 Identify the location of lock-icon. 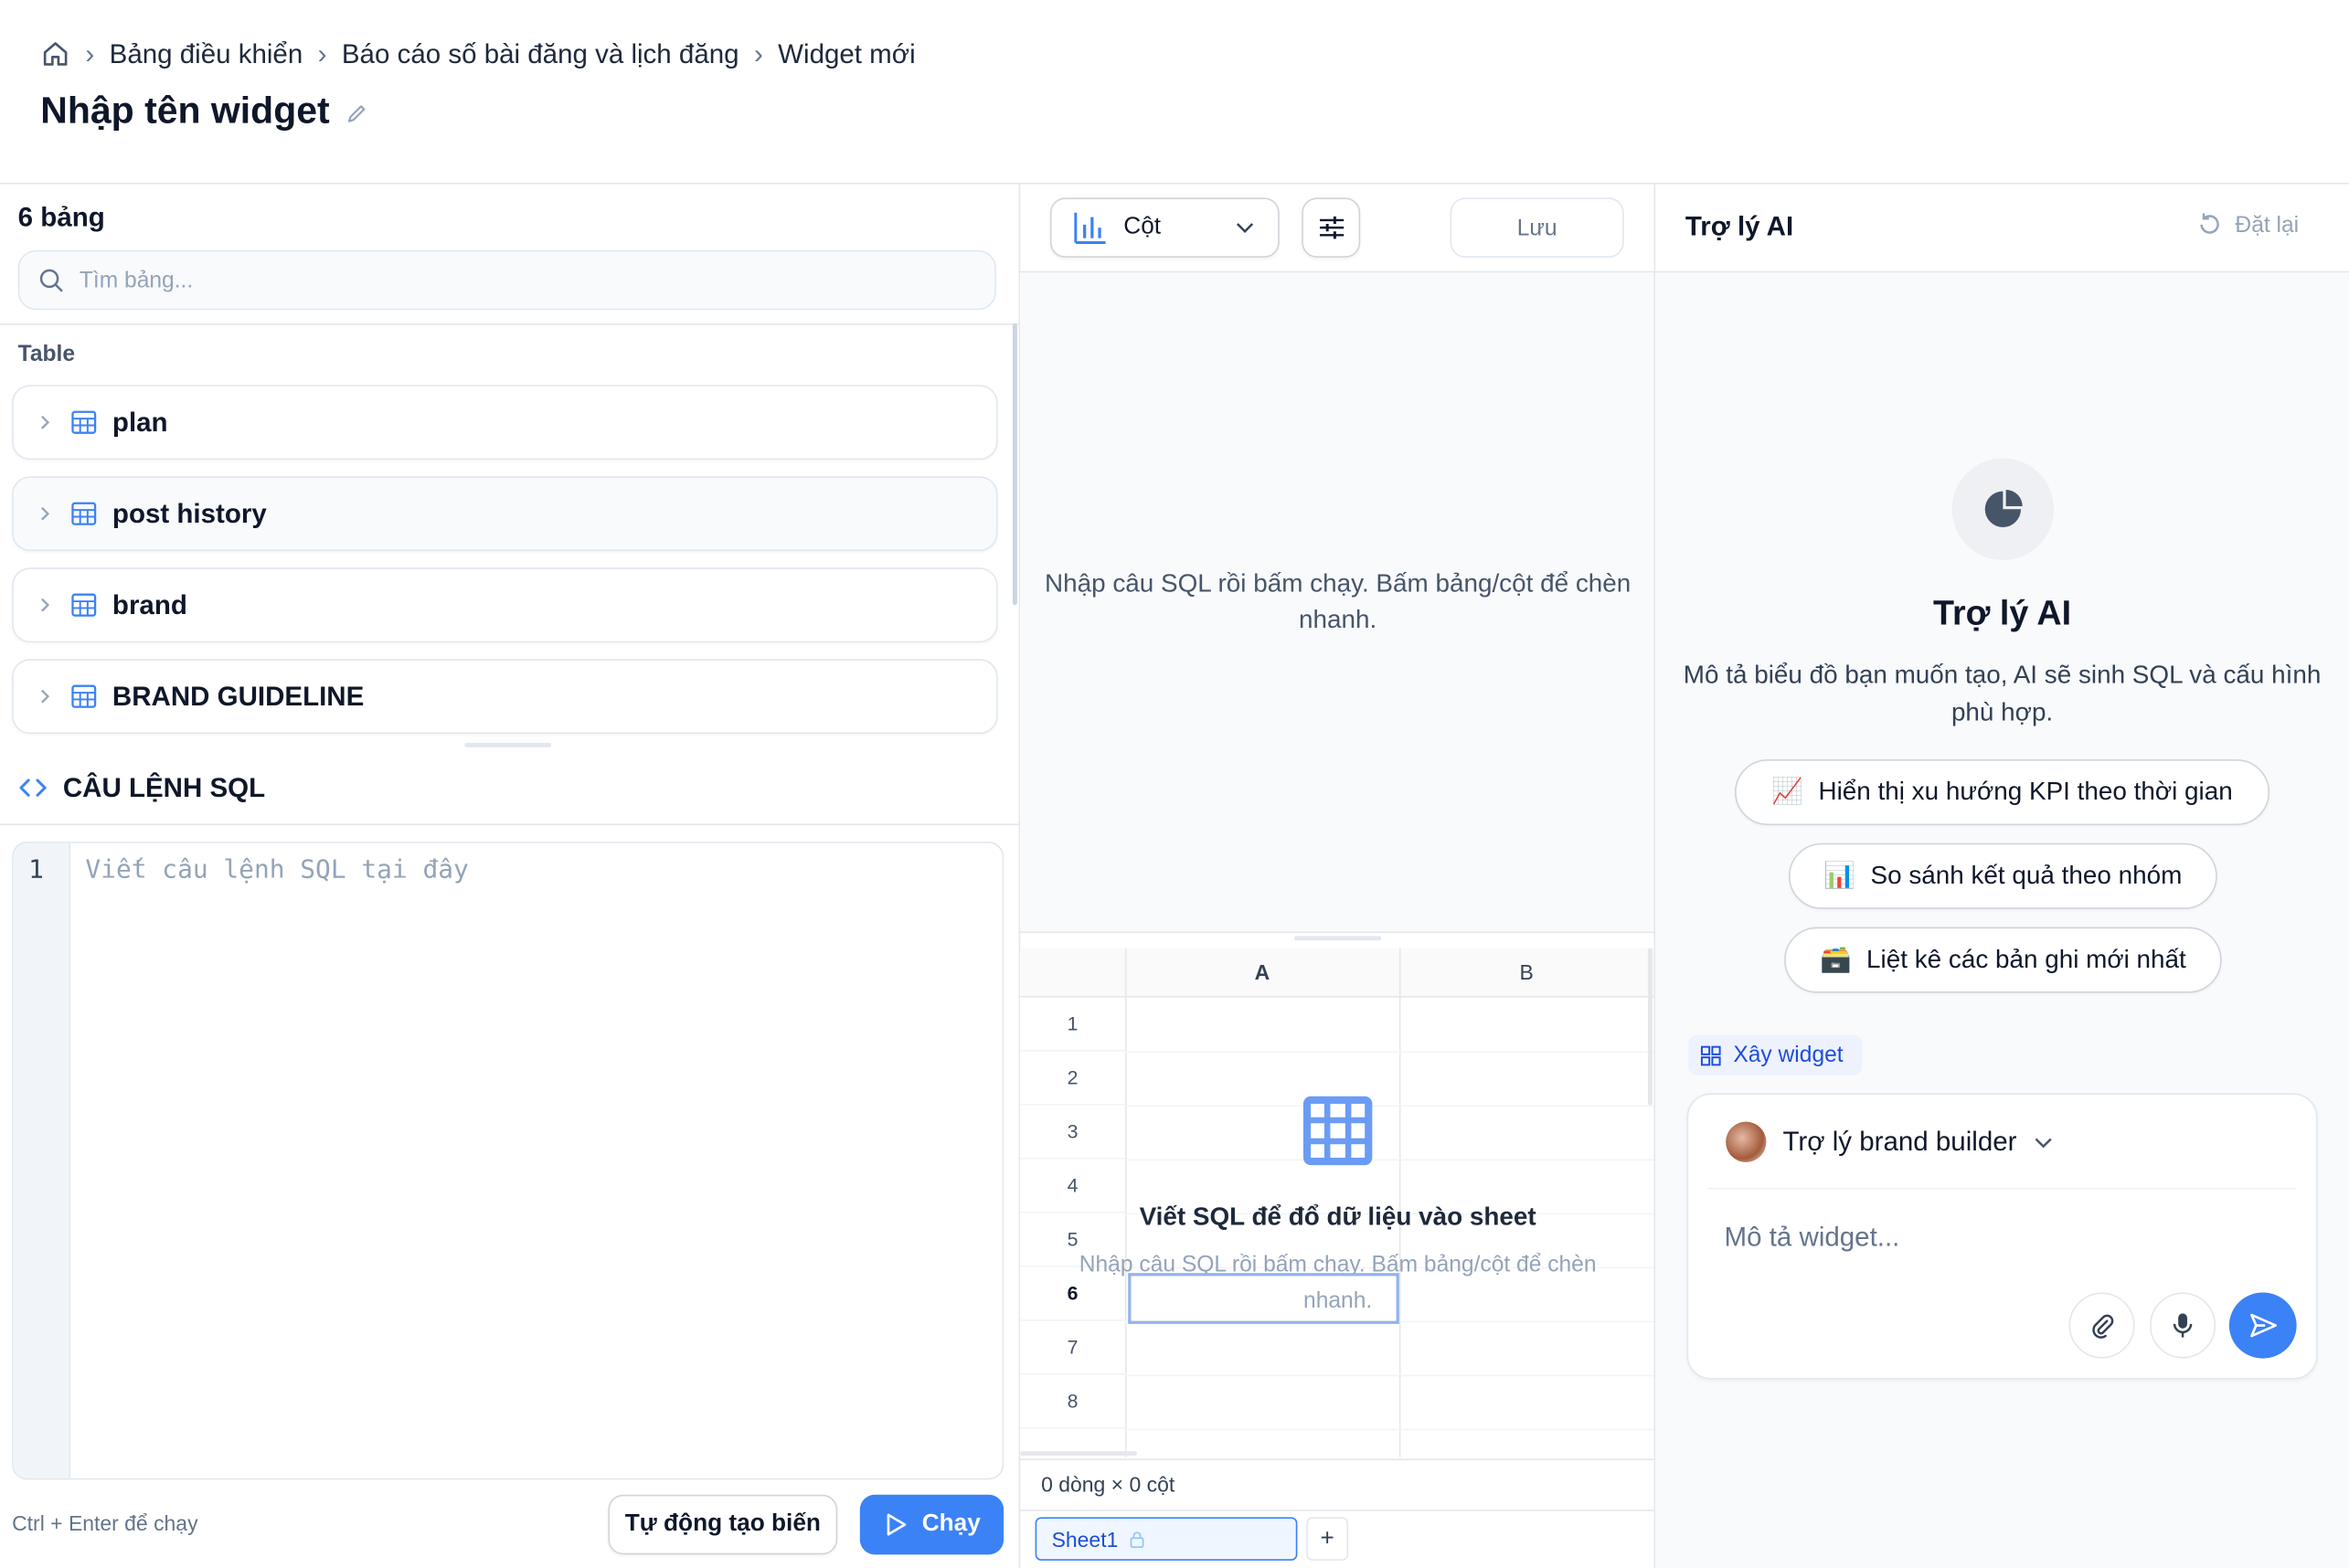
(1131, 1539).